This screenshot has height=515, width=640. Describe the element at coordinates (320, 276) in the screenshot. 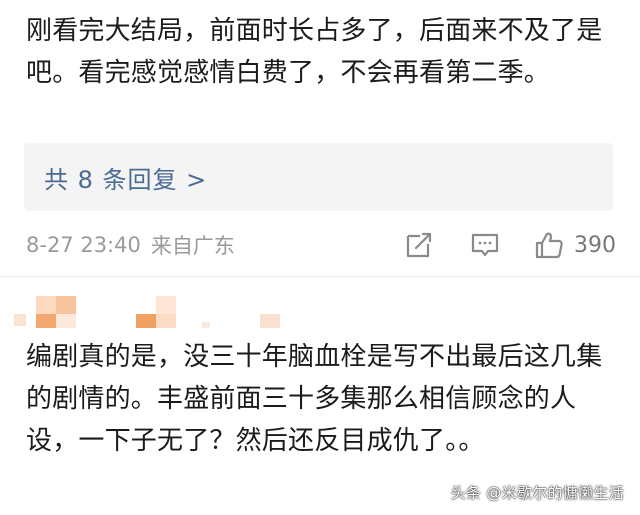

I see `comment-divider` at that location.